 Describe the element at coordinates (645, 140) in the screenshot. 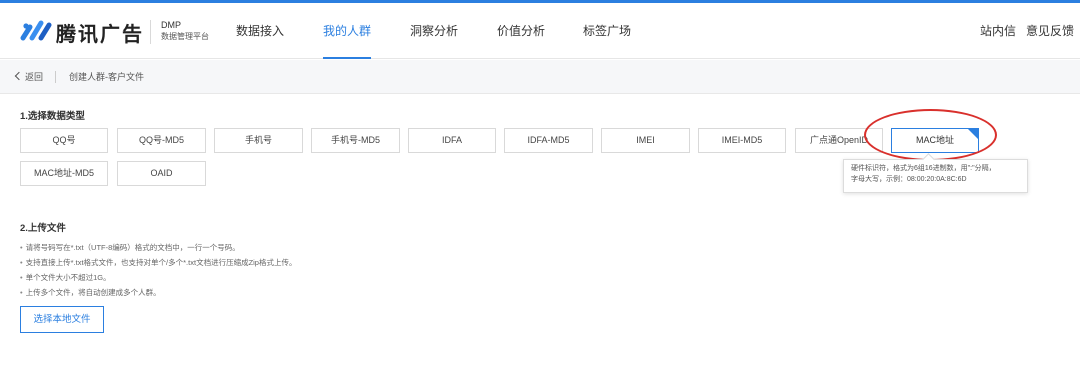

I see `type-option-imei: IMEI` at that location.